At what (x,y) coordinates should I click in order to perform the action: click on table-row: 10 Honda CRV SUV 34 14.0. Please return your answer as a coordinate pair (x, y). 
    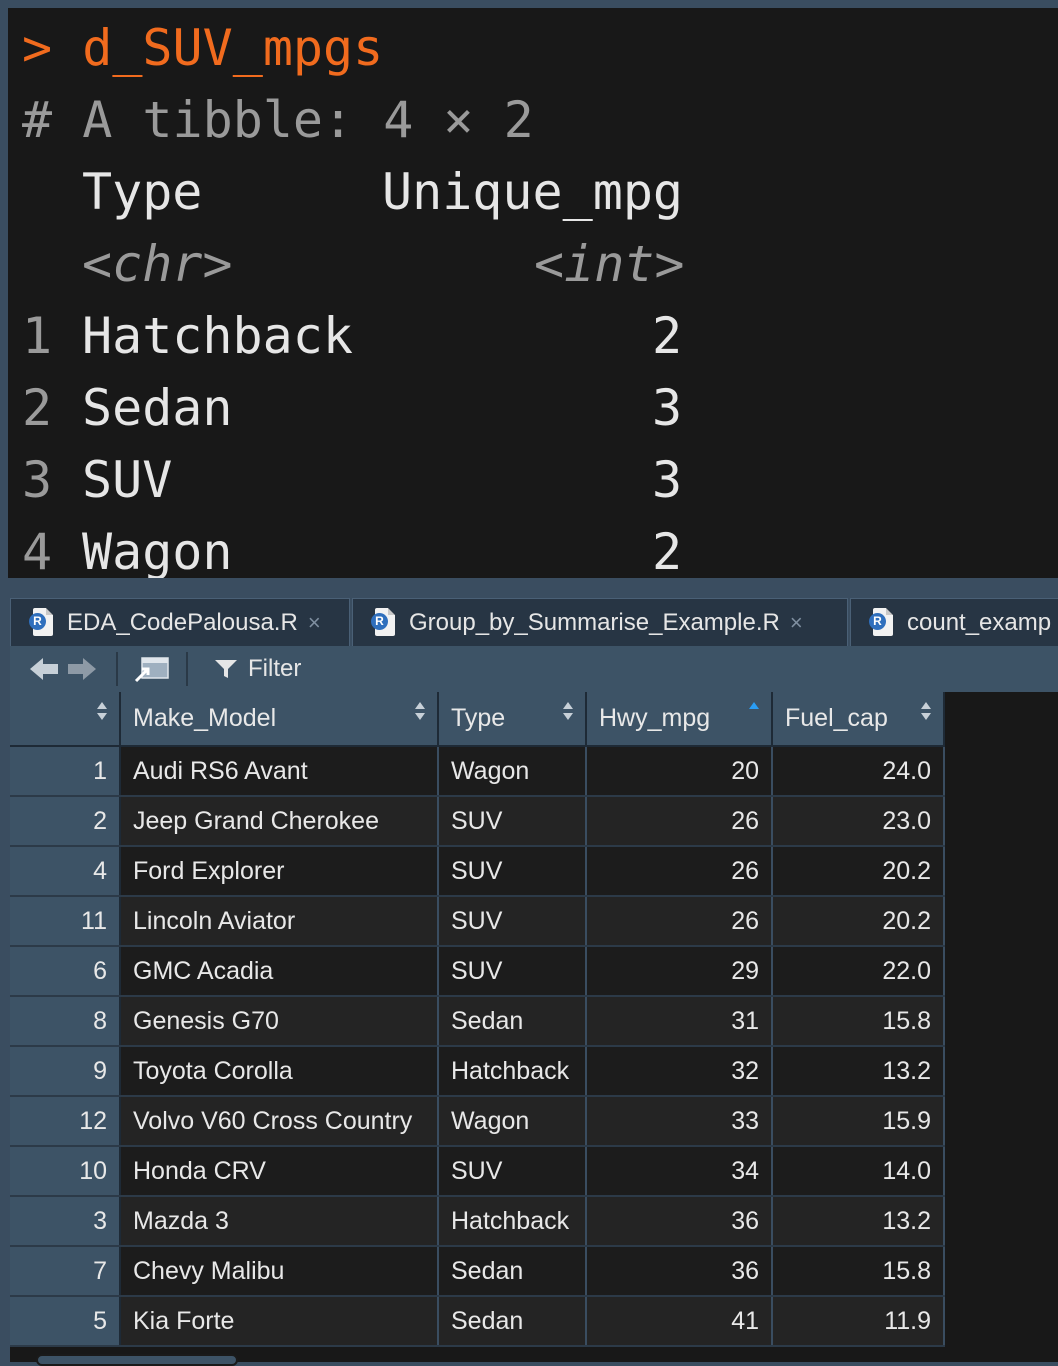
    Looking at the image, I should click on (477, 1171).